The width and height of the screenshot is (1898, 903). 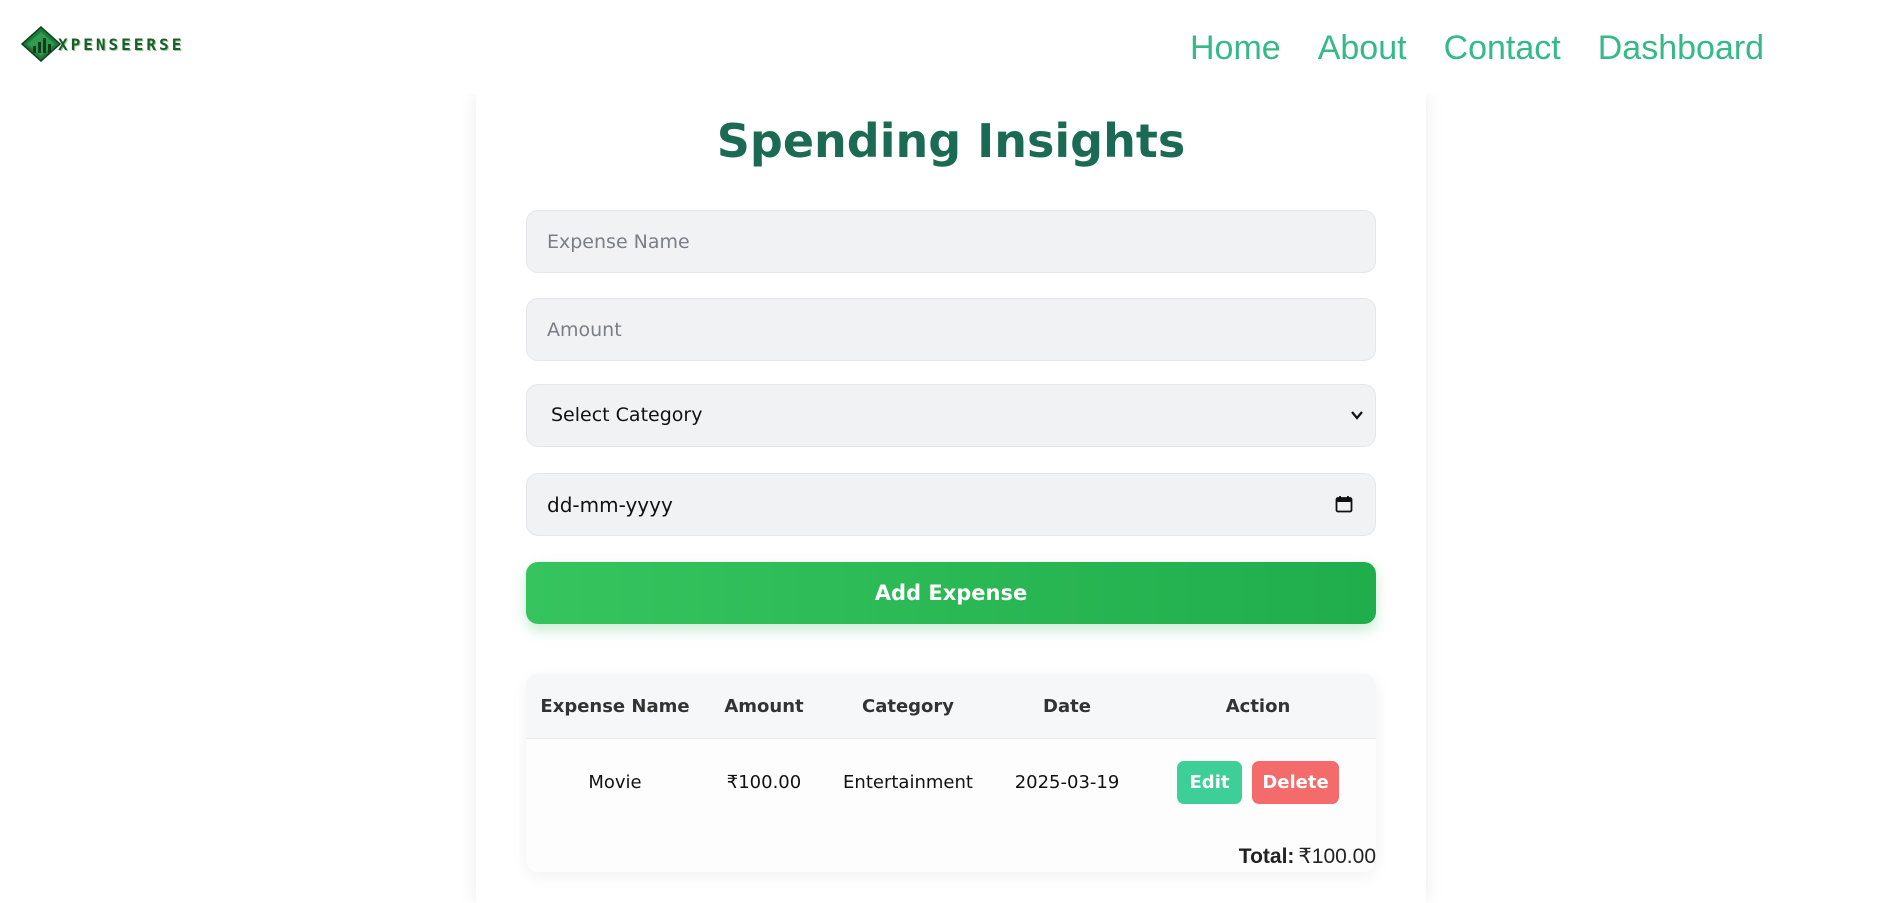 I want to click on total: Total: ₹100.00, so click(x=1307, y=856).